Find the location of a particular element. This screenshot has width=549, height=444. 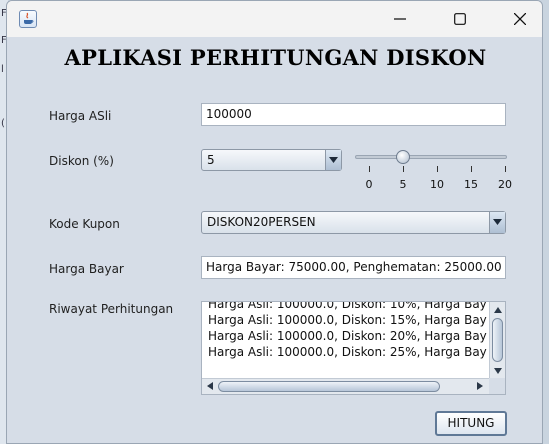

scroll-down-icon is located at coordinates (498, 371).